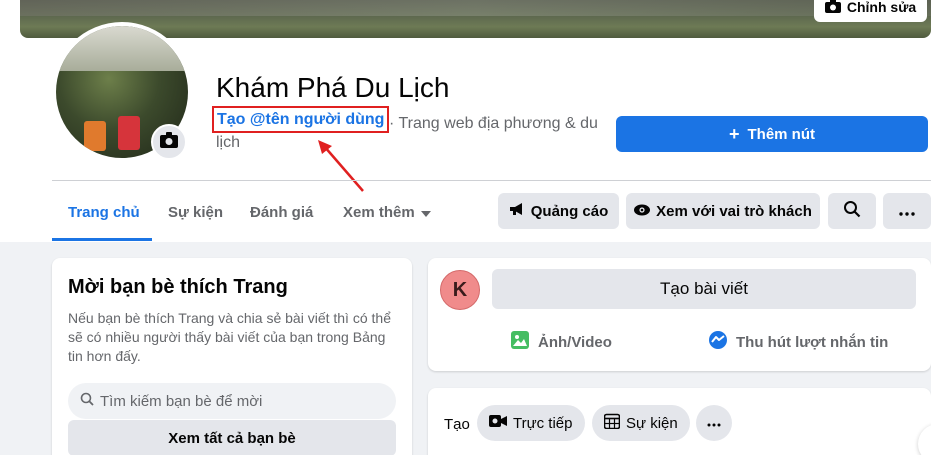 The width and height of the screenshot is (931, 455). What do you see at coordinates (379, 212) in the screenshot?
I see `tab-more-label: Xem thêm` at bounding box center [379, 212].